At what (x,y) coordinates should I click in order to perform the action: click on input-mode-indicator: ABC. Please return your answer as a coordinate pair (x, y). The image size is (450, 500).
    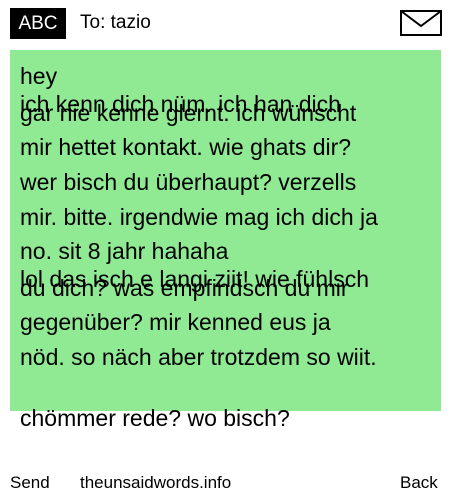
    Looking at the image, I should click on (38, 23).